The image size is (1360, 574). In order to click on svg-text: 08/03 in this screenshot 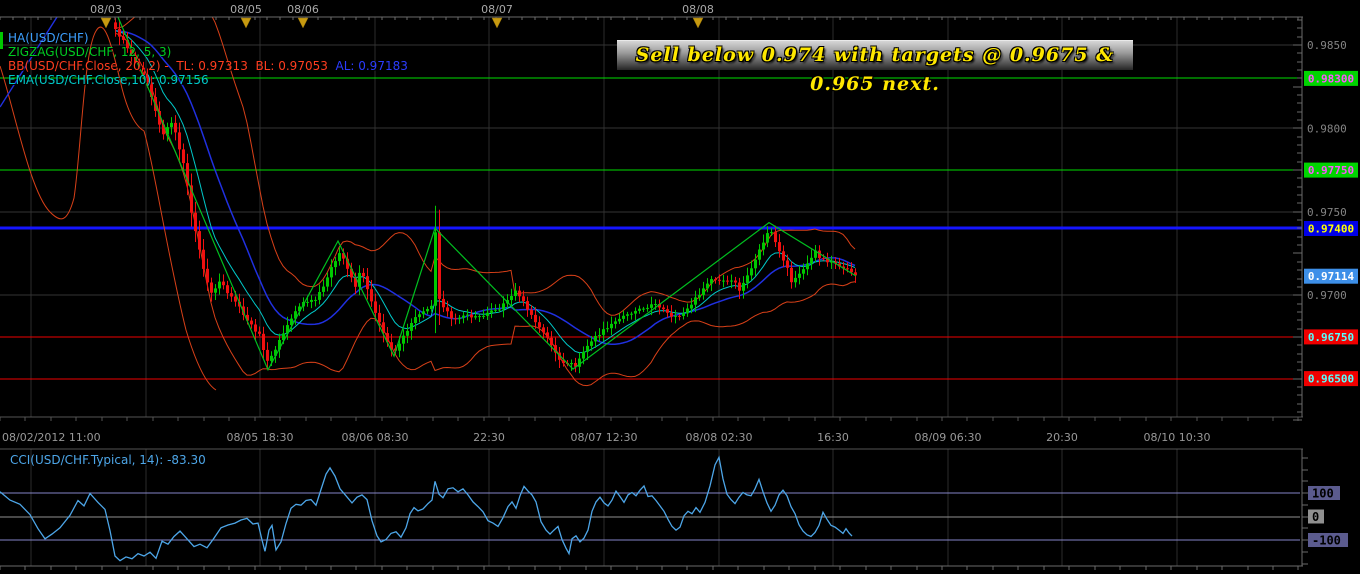, I will do `click(106, 9)`.